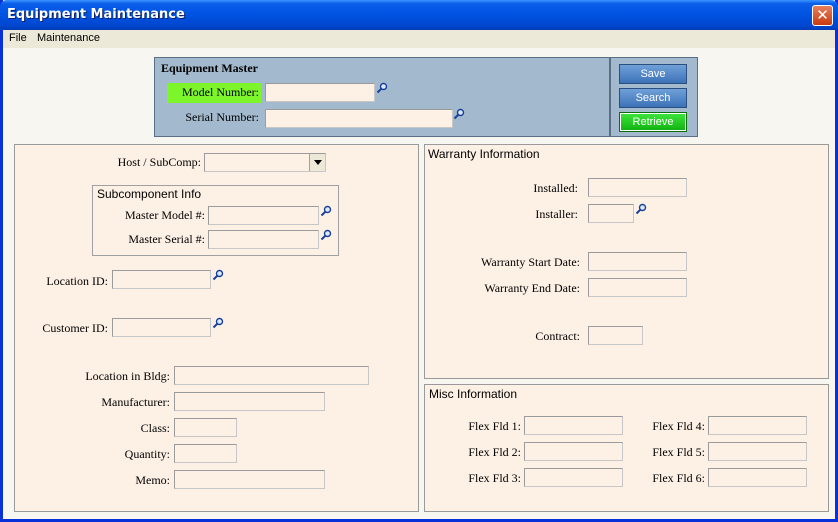 The image size is (838, 522). I want to click on installer-lookup-icon, so click(641, 209).